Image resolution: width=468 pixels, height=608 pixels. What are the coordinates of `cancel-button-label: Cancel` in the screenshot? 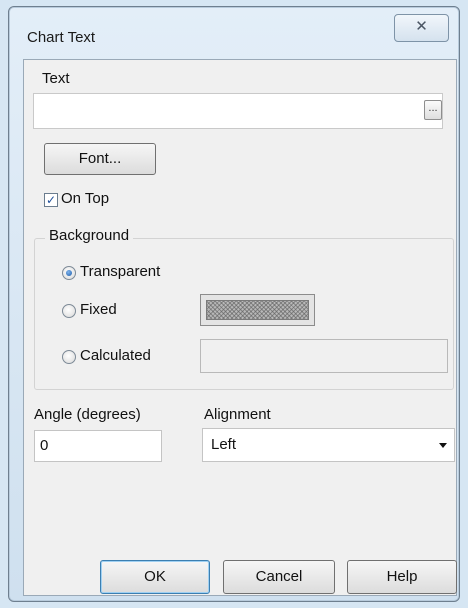 It's located at (279, 576).